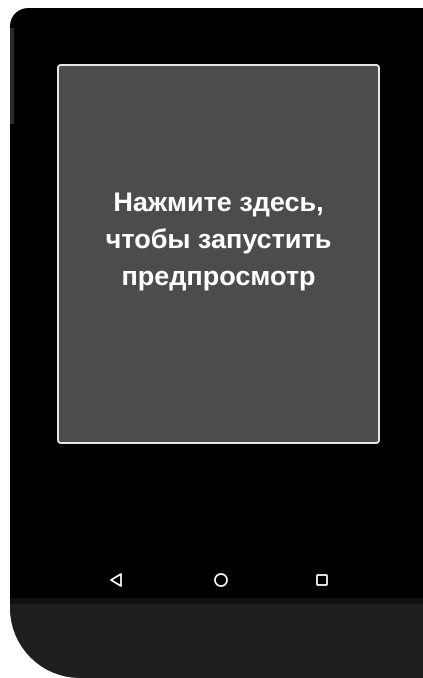 This screenshot has height=678, width=423. Describe the element at coordinates (12, 76) in the screenshot. I see `side-button` at that location.